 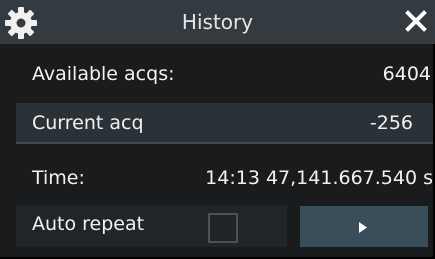 I want to click on auto-repeat-checkbox, so click(x=223, y=228).